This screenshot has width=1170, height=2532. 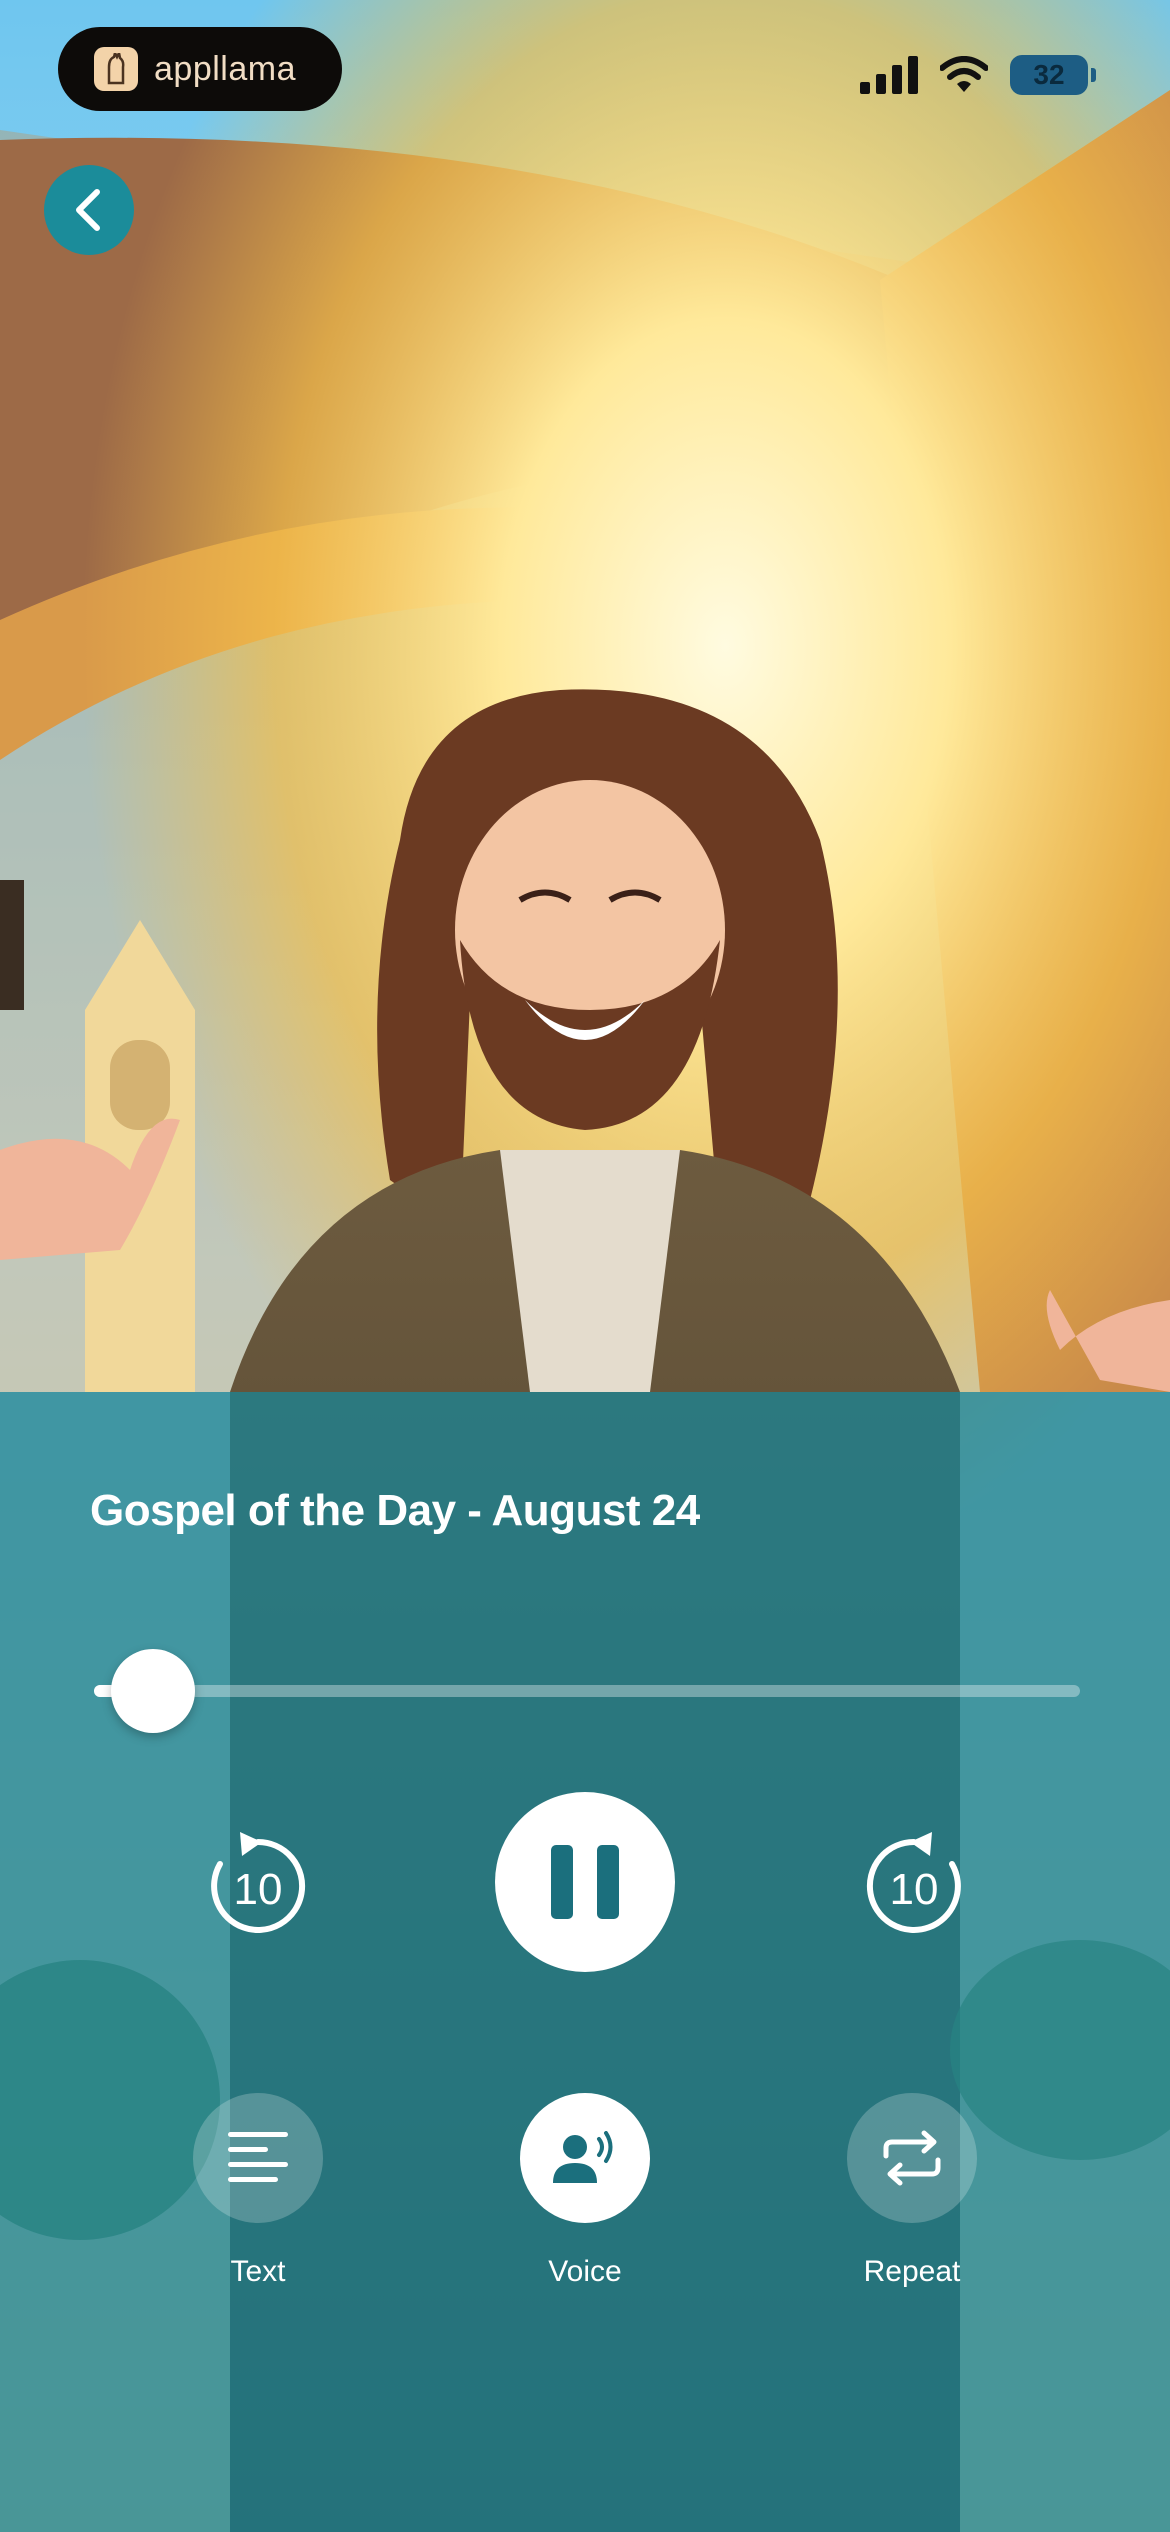 I want to click on text-mode-button, so click(x=258, y=2158).